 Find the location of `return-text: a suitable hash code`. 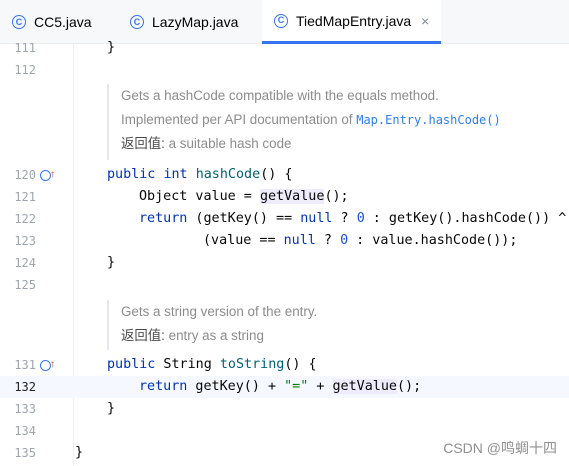

return-text: a suitable hash code is located at coordinates (228, 143).